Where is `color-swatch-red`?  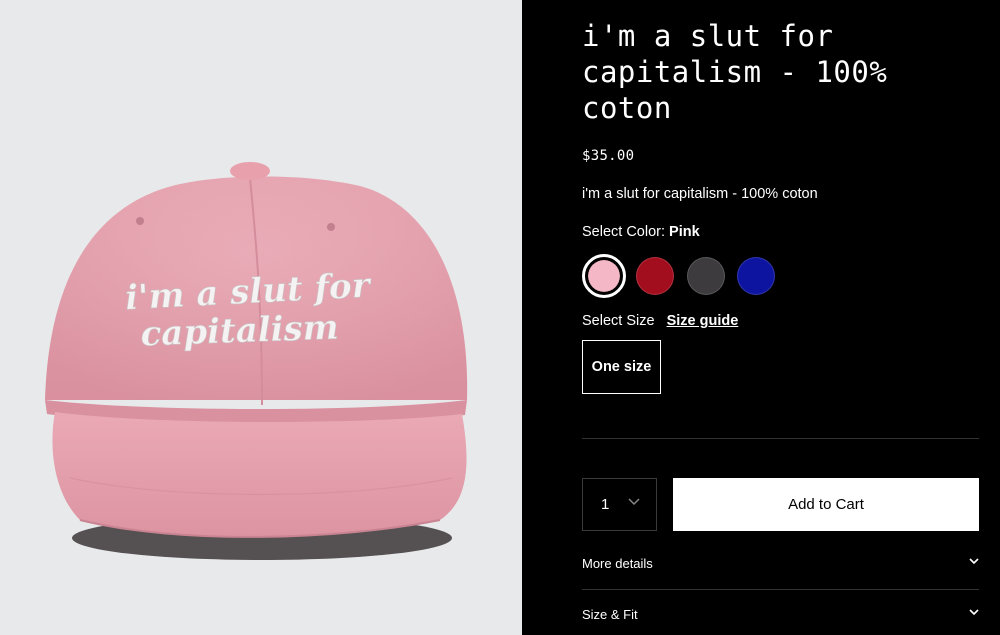 color-swatch-red is located at coordinates (655, 276).